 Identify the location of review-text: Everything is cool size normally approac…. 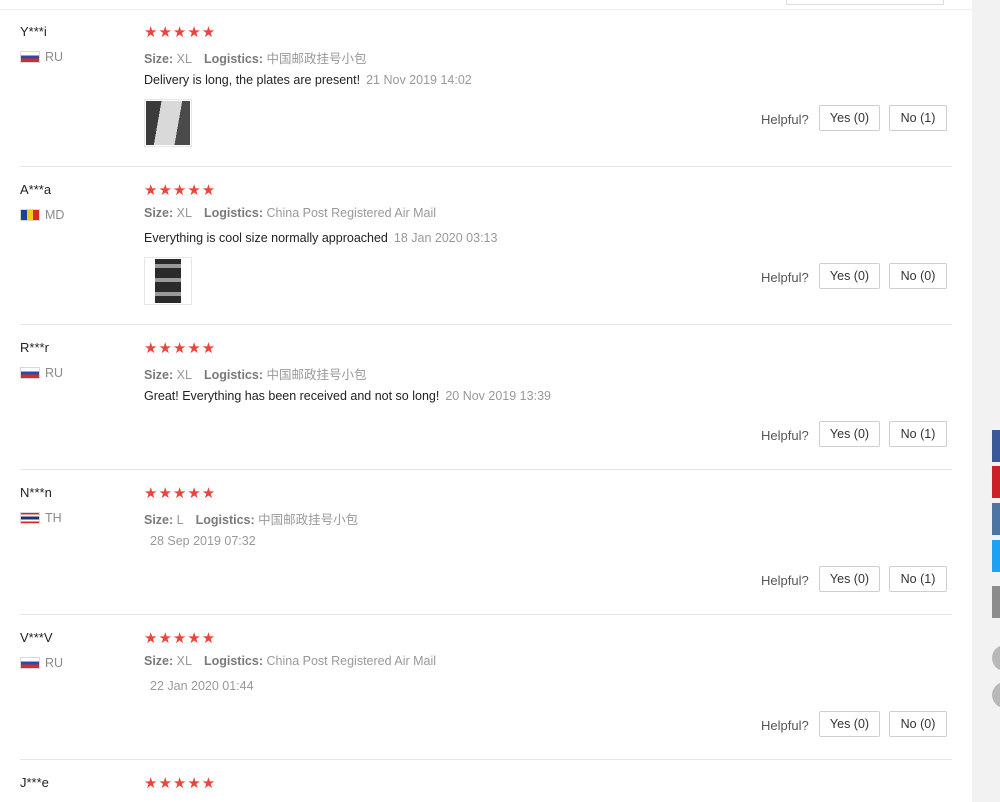
(321, 238).